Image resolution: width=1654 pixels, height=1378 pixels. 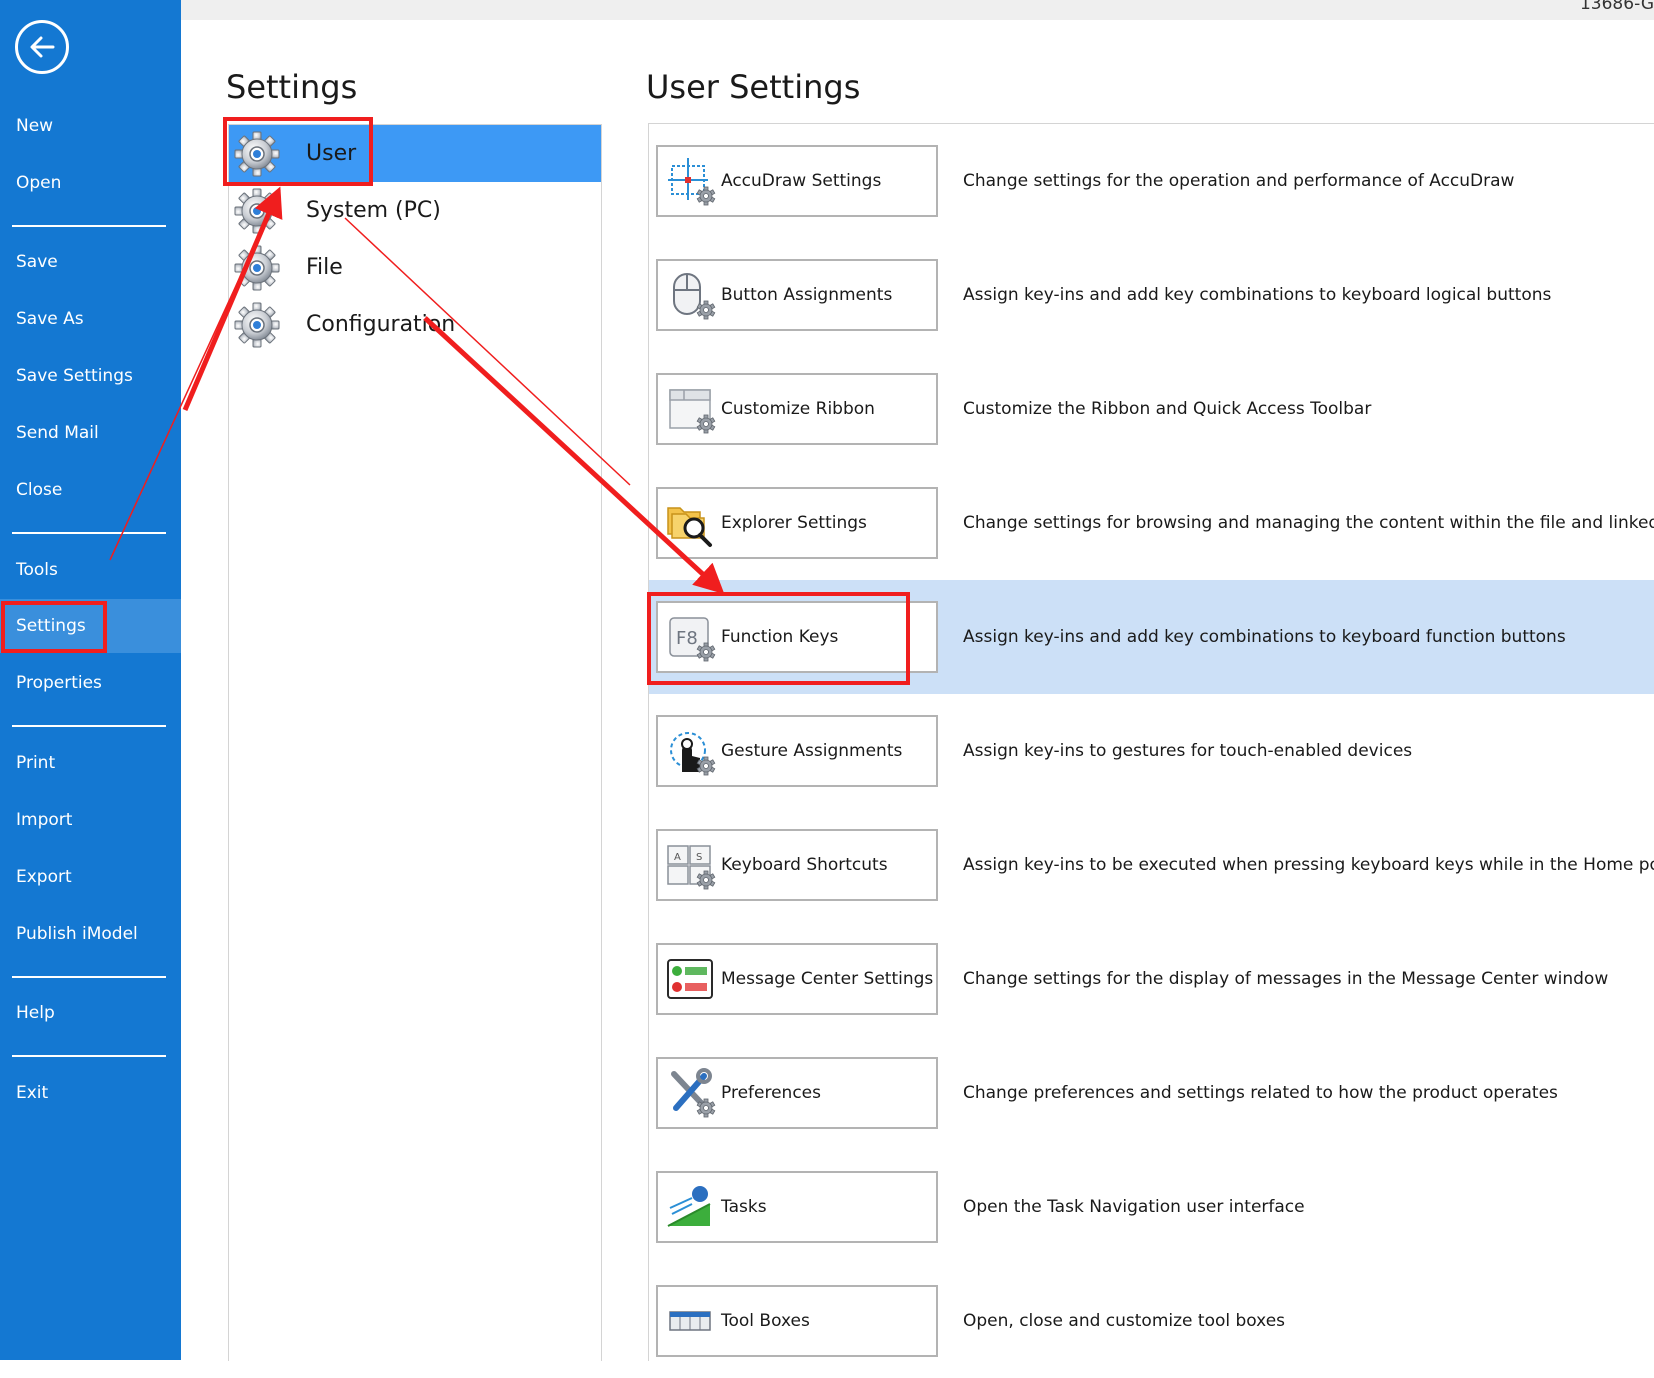 I want to click on window-title: 13686-G, so click(x=1616, y=7).